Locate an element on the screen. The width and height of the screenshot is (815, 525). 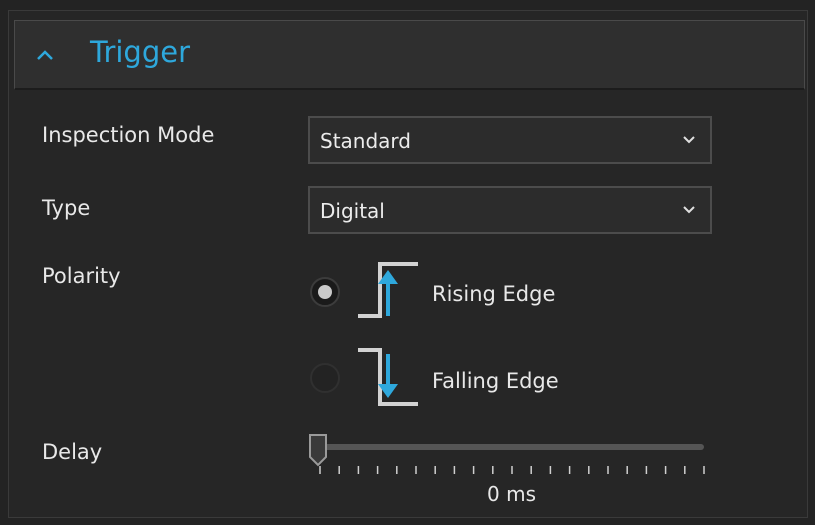
delay-value-readout: 0 ms is located at coordinates (511, 494).